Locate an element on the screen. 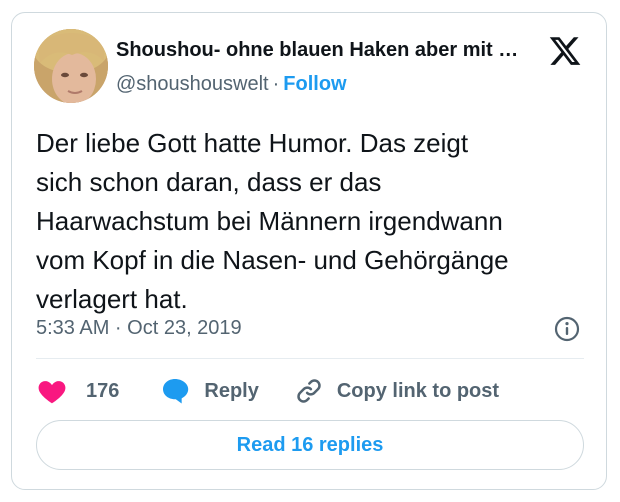  tweet-timestamp: 5:33 AM · Oct 23, 2019 is located at coordinates (139, 328).